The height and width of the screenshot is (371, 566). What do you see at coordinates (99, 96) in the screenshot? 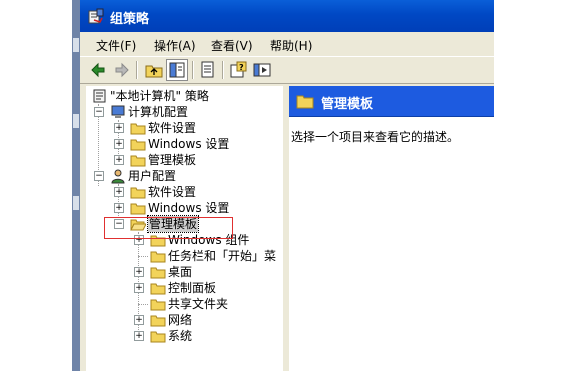
I see `policy-scroll-icon` at bounding box center [99, 96].